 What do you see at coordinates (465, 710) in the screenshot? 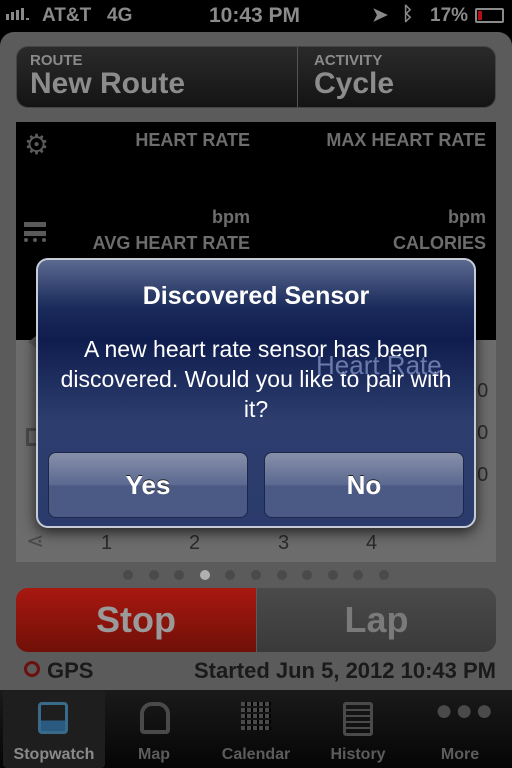
I see `more-icon: ●●●` at bounding box center [465, 710].